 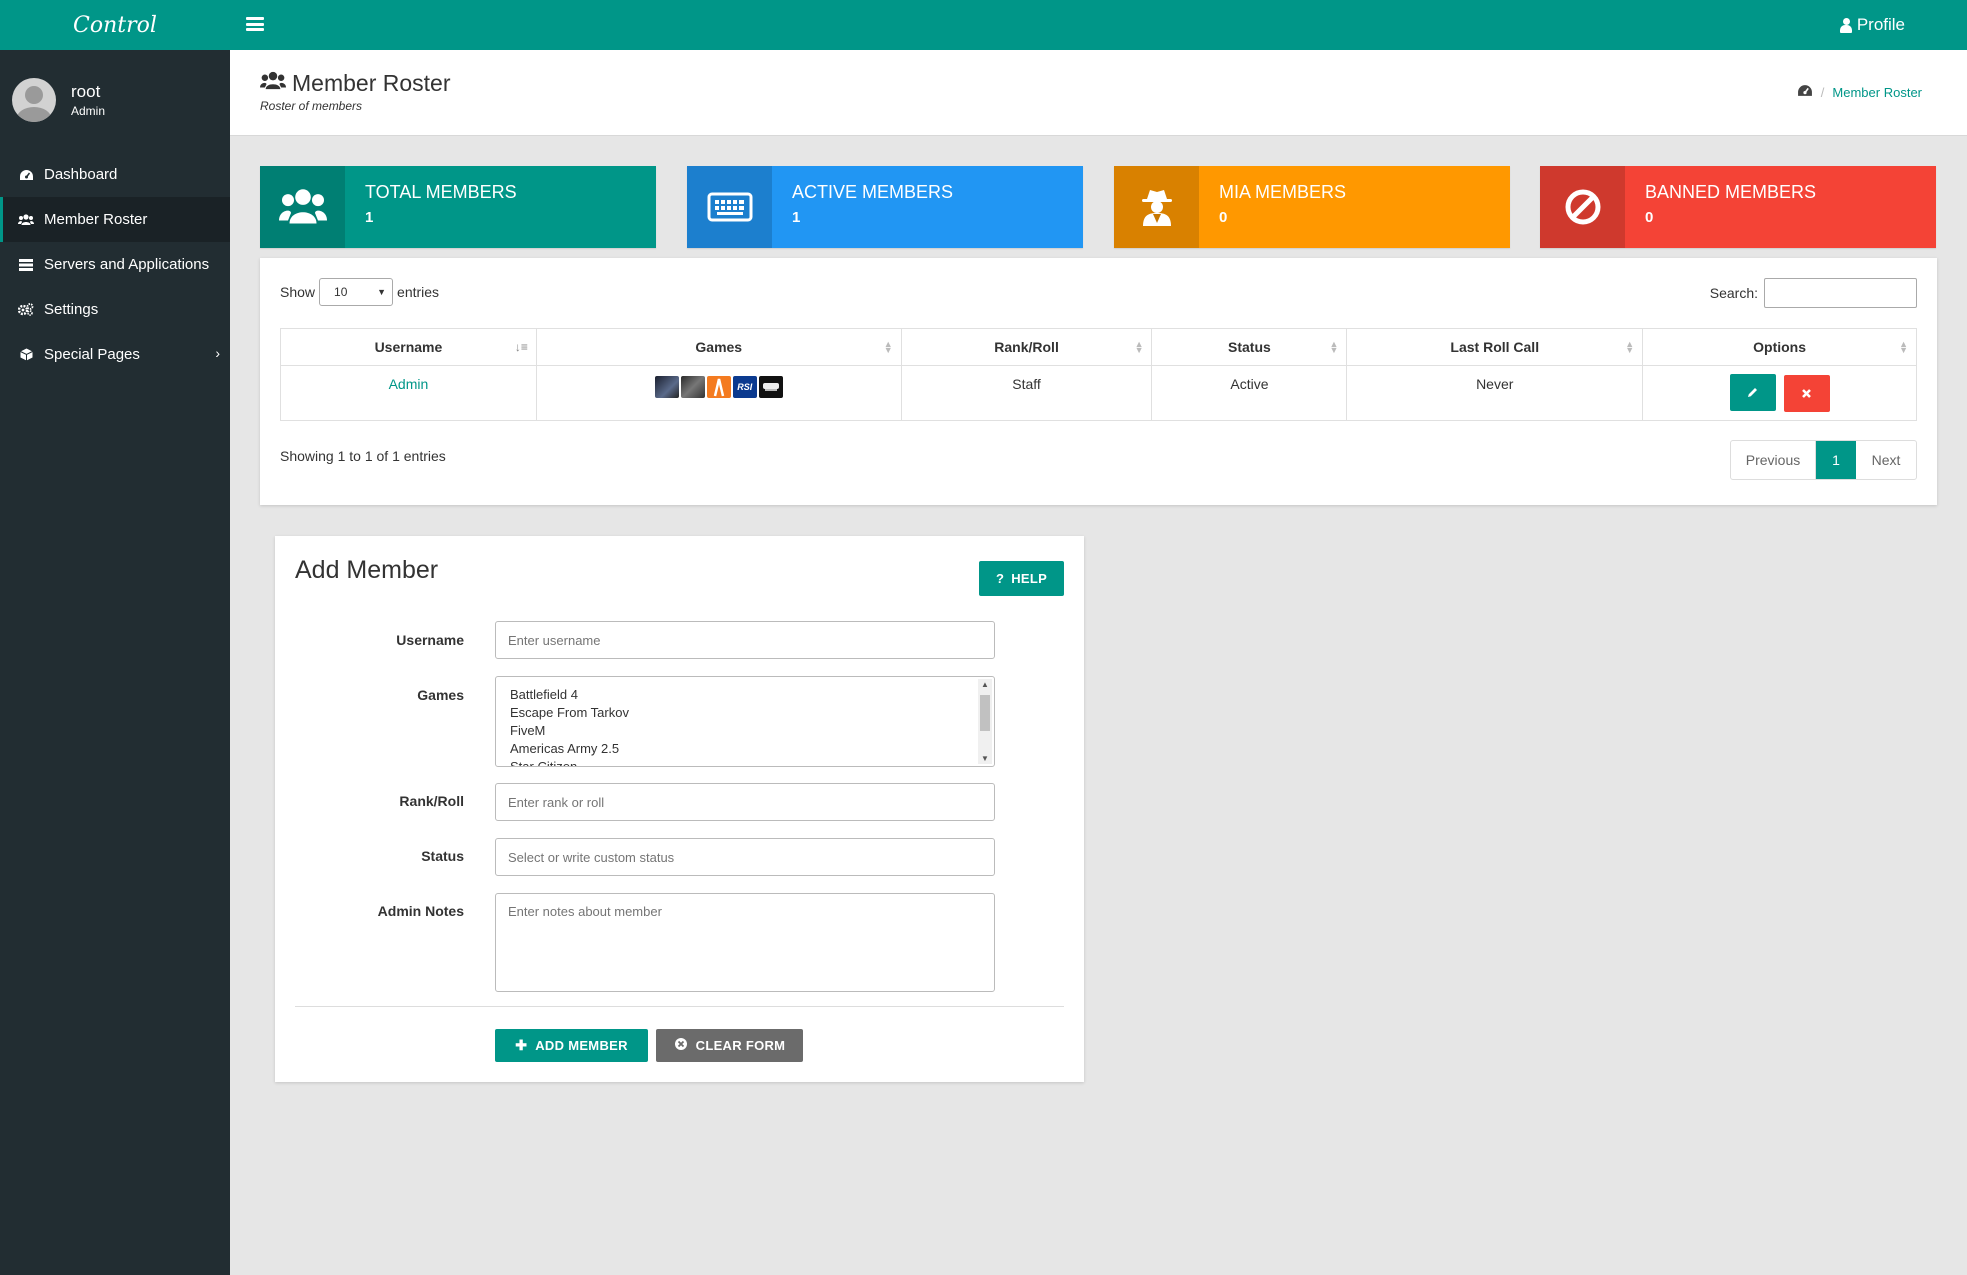 I want to click on topbar: Profile, so click(x=1098, y=25).